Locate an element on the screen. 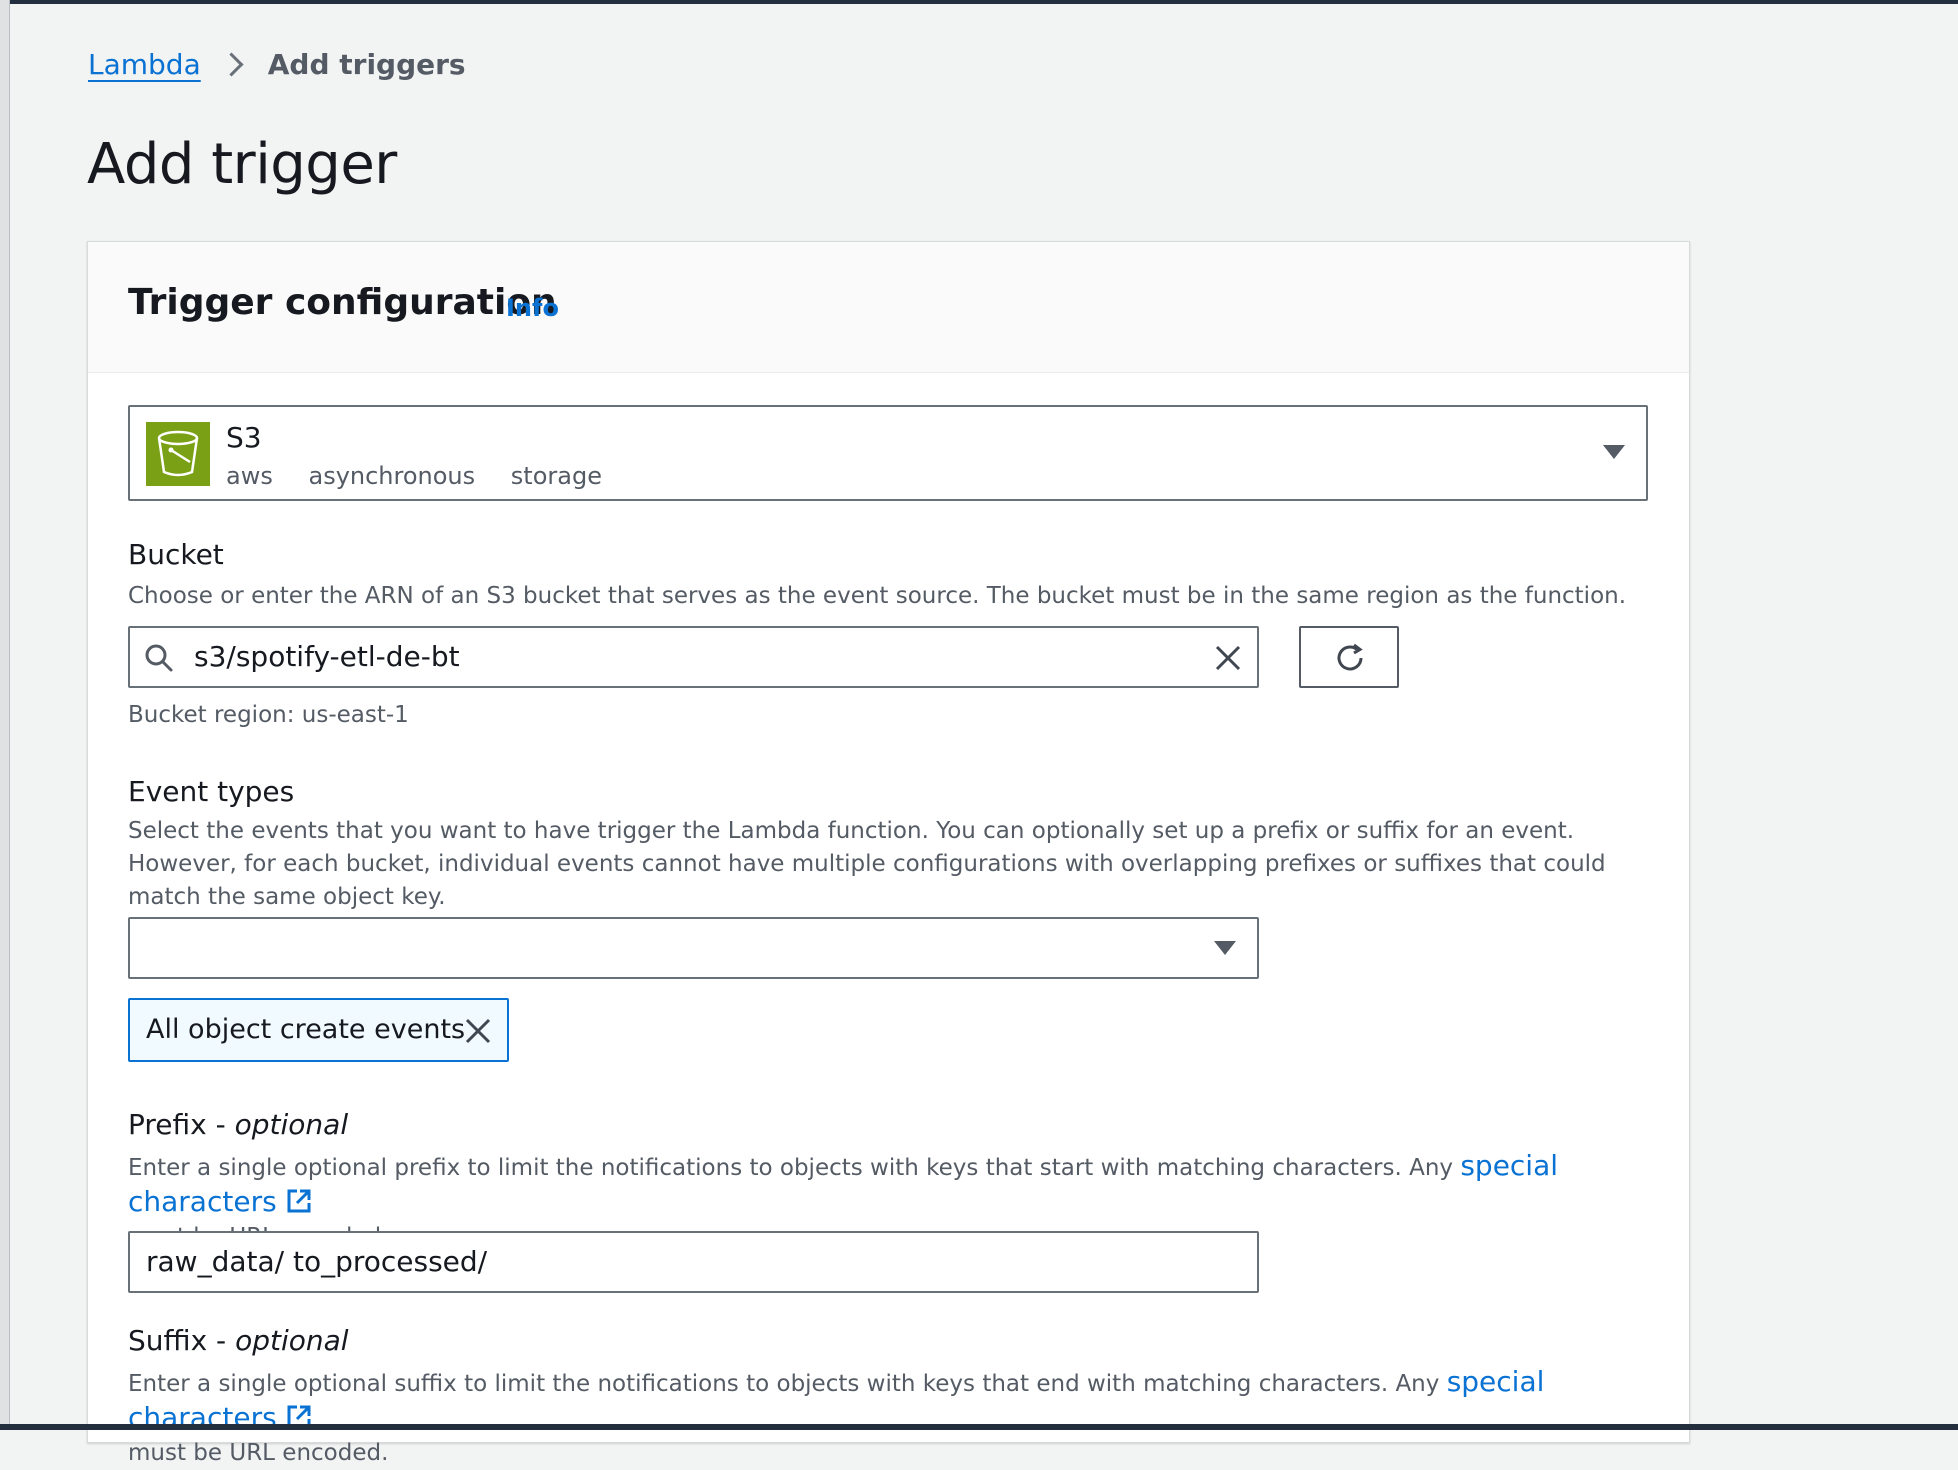 Image resolution: width=1958 pixels, height=1470 pixels. token-label: All object create events is located at coordinates (306, 1029).